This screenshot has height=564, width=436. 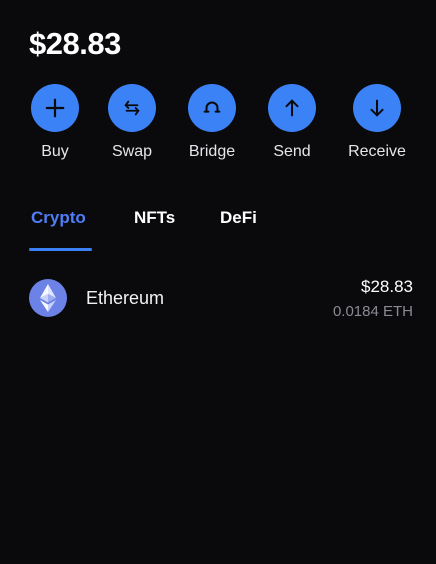 I want to click on asset-token-amount: 0.0184 ETH, so click(x=372, y=311).